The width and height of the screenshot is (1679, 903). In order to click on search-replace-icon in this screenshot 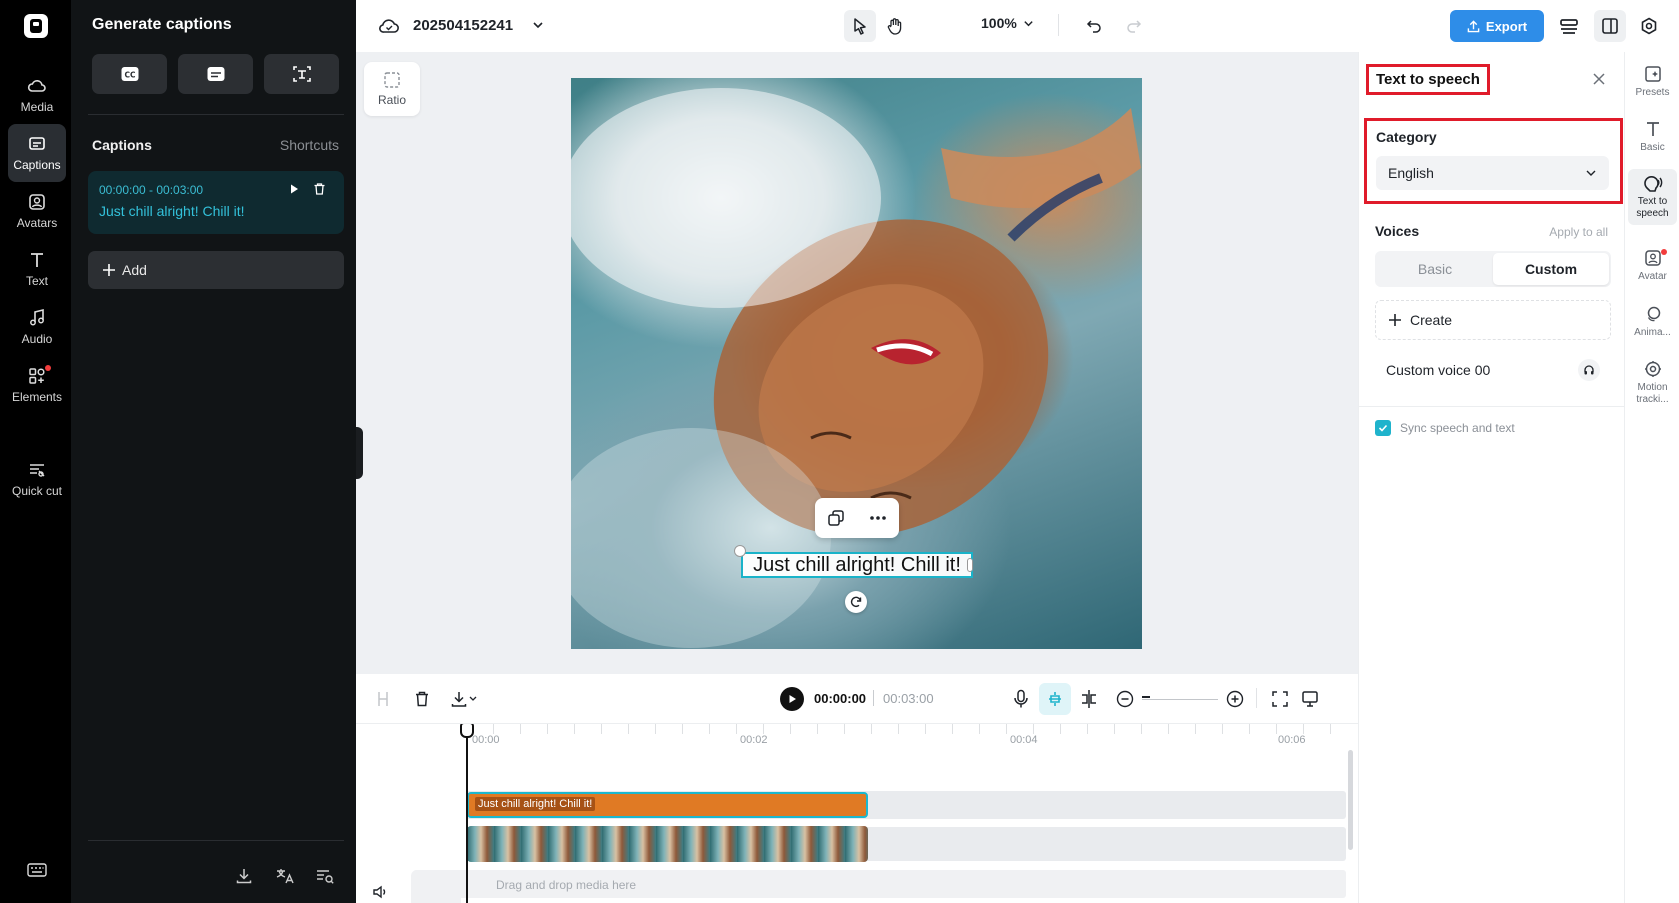, I will do `click(325, 876)`.